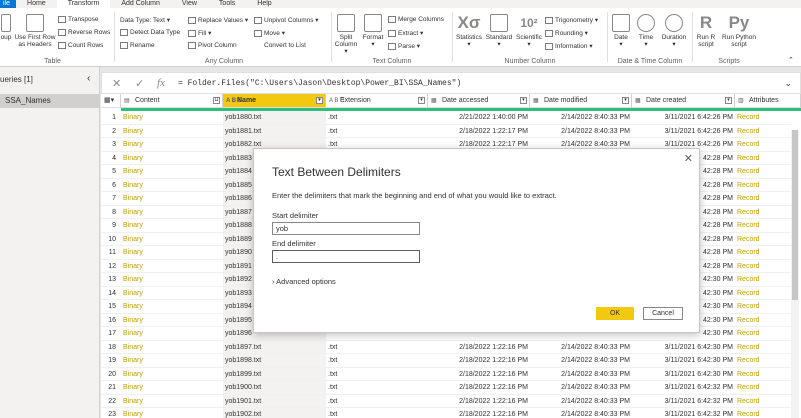  What do you see at coordinates (145, 20) in the screenshot?
I see `data-type-dropdown: Data Type: Text ▾` at bounding box center [145, 20].